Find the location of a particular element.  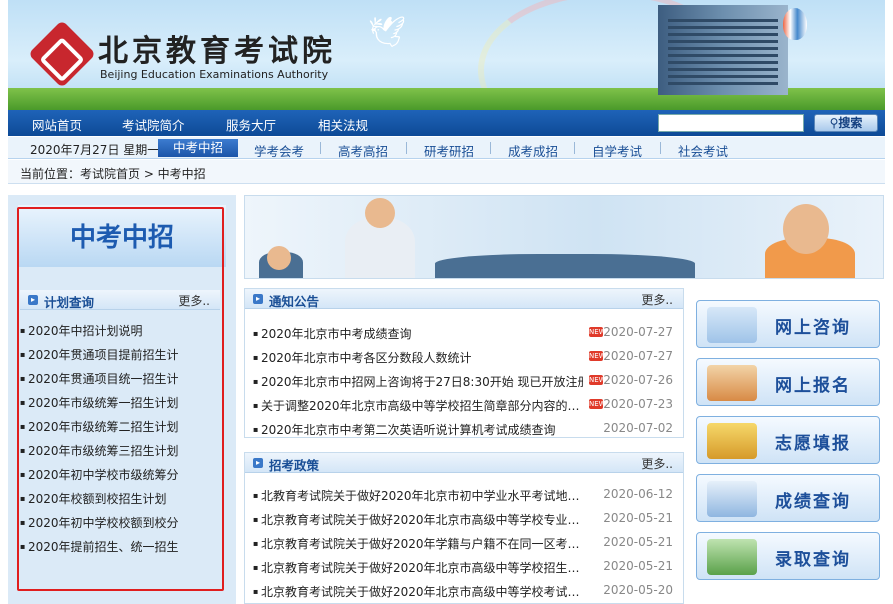

nav-about: 考试院简介 is located at coordinates (153, 124).